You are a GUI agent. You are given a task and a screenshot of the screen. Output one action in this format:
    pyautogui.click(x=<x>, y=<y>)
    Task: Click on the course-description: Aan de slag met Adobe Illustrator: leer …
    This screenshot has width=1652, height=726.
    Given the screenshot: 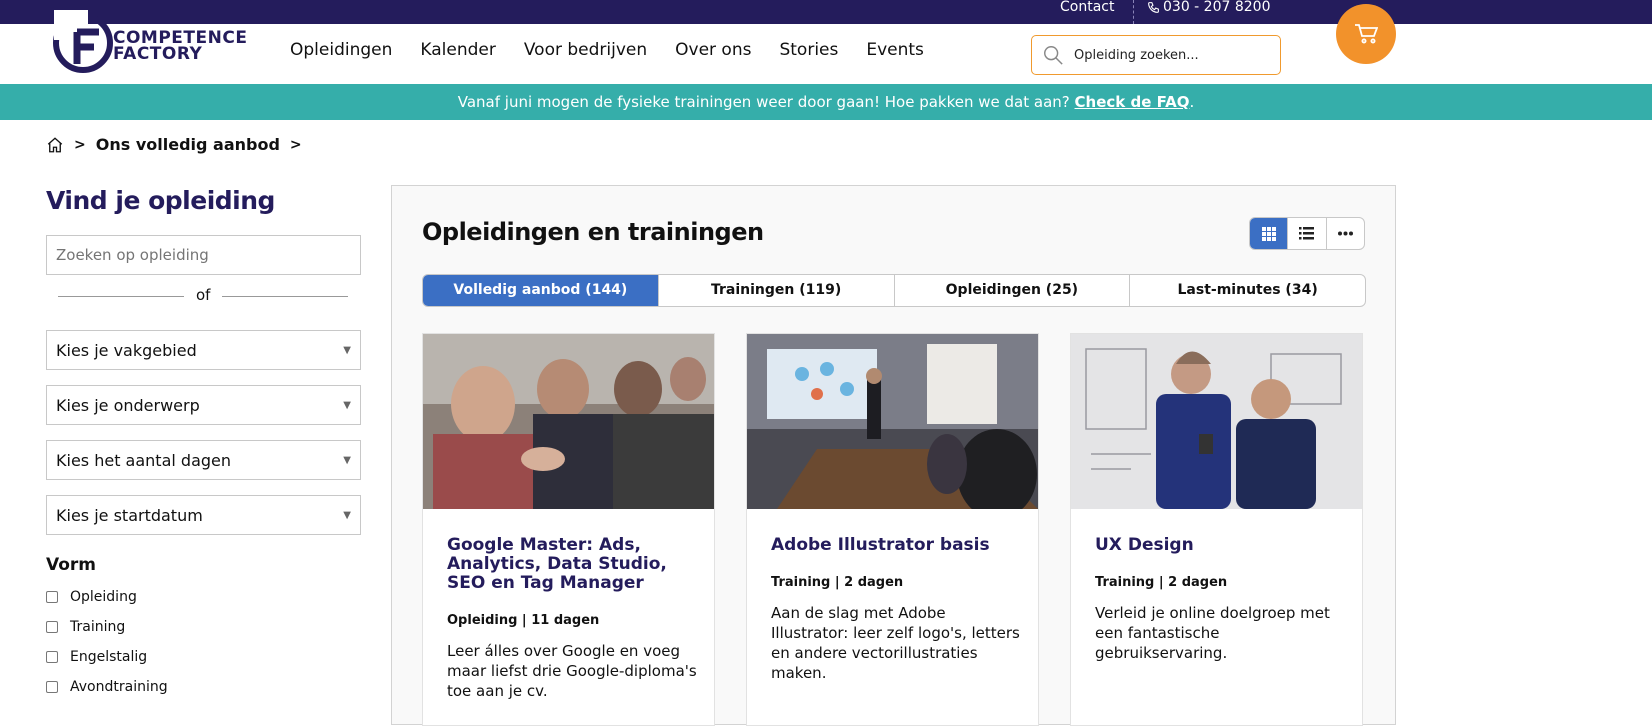 What is the action you would take?
    pyautogui.click(x=895, y=643)
    